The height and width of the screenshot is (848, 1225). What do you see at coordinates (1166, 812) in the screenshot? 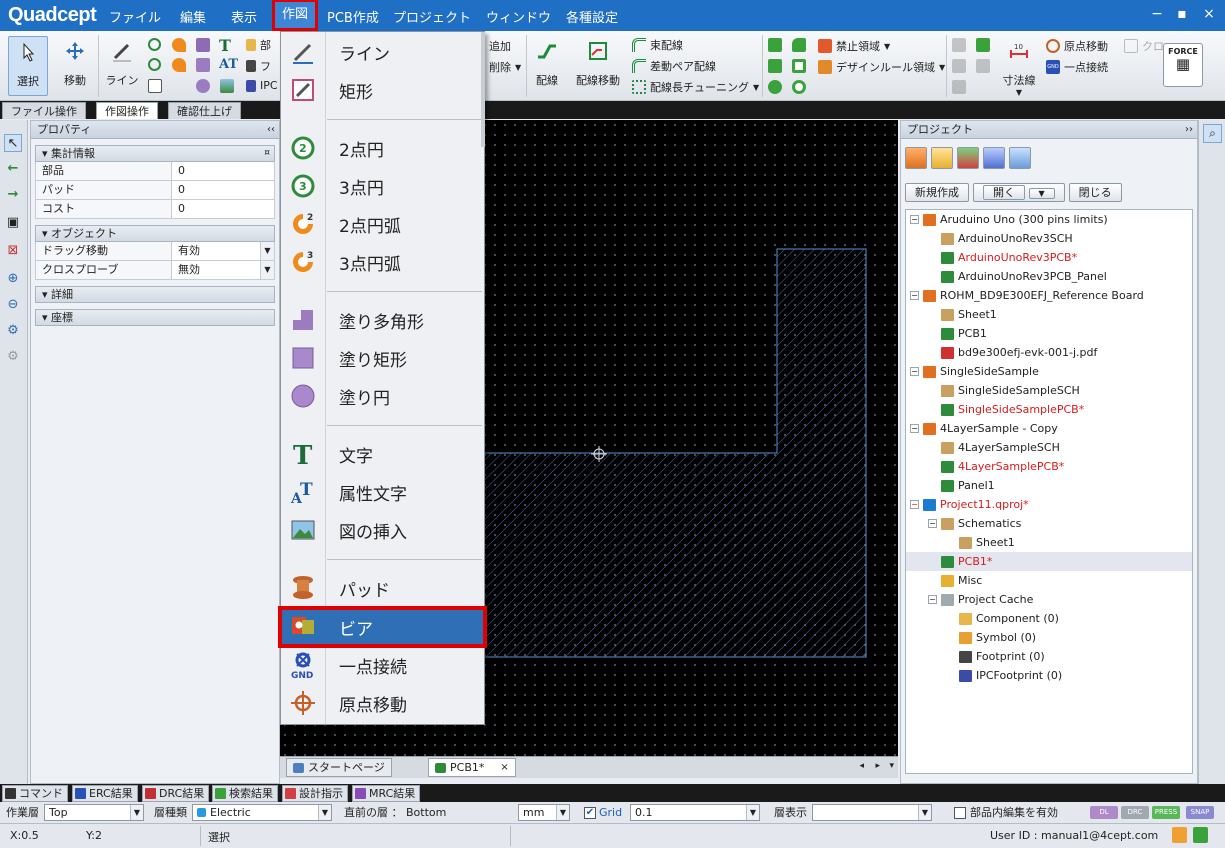
I see `press-badge: PRESS` at bounding box center [1166, 812].